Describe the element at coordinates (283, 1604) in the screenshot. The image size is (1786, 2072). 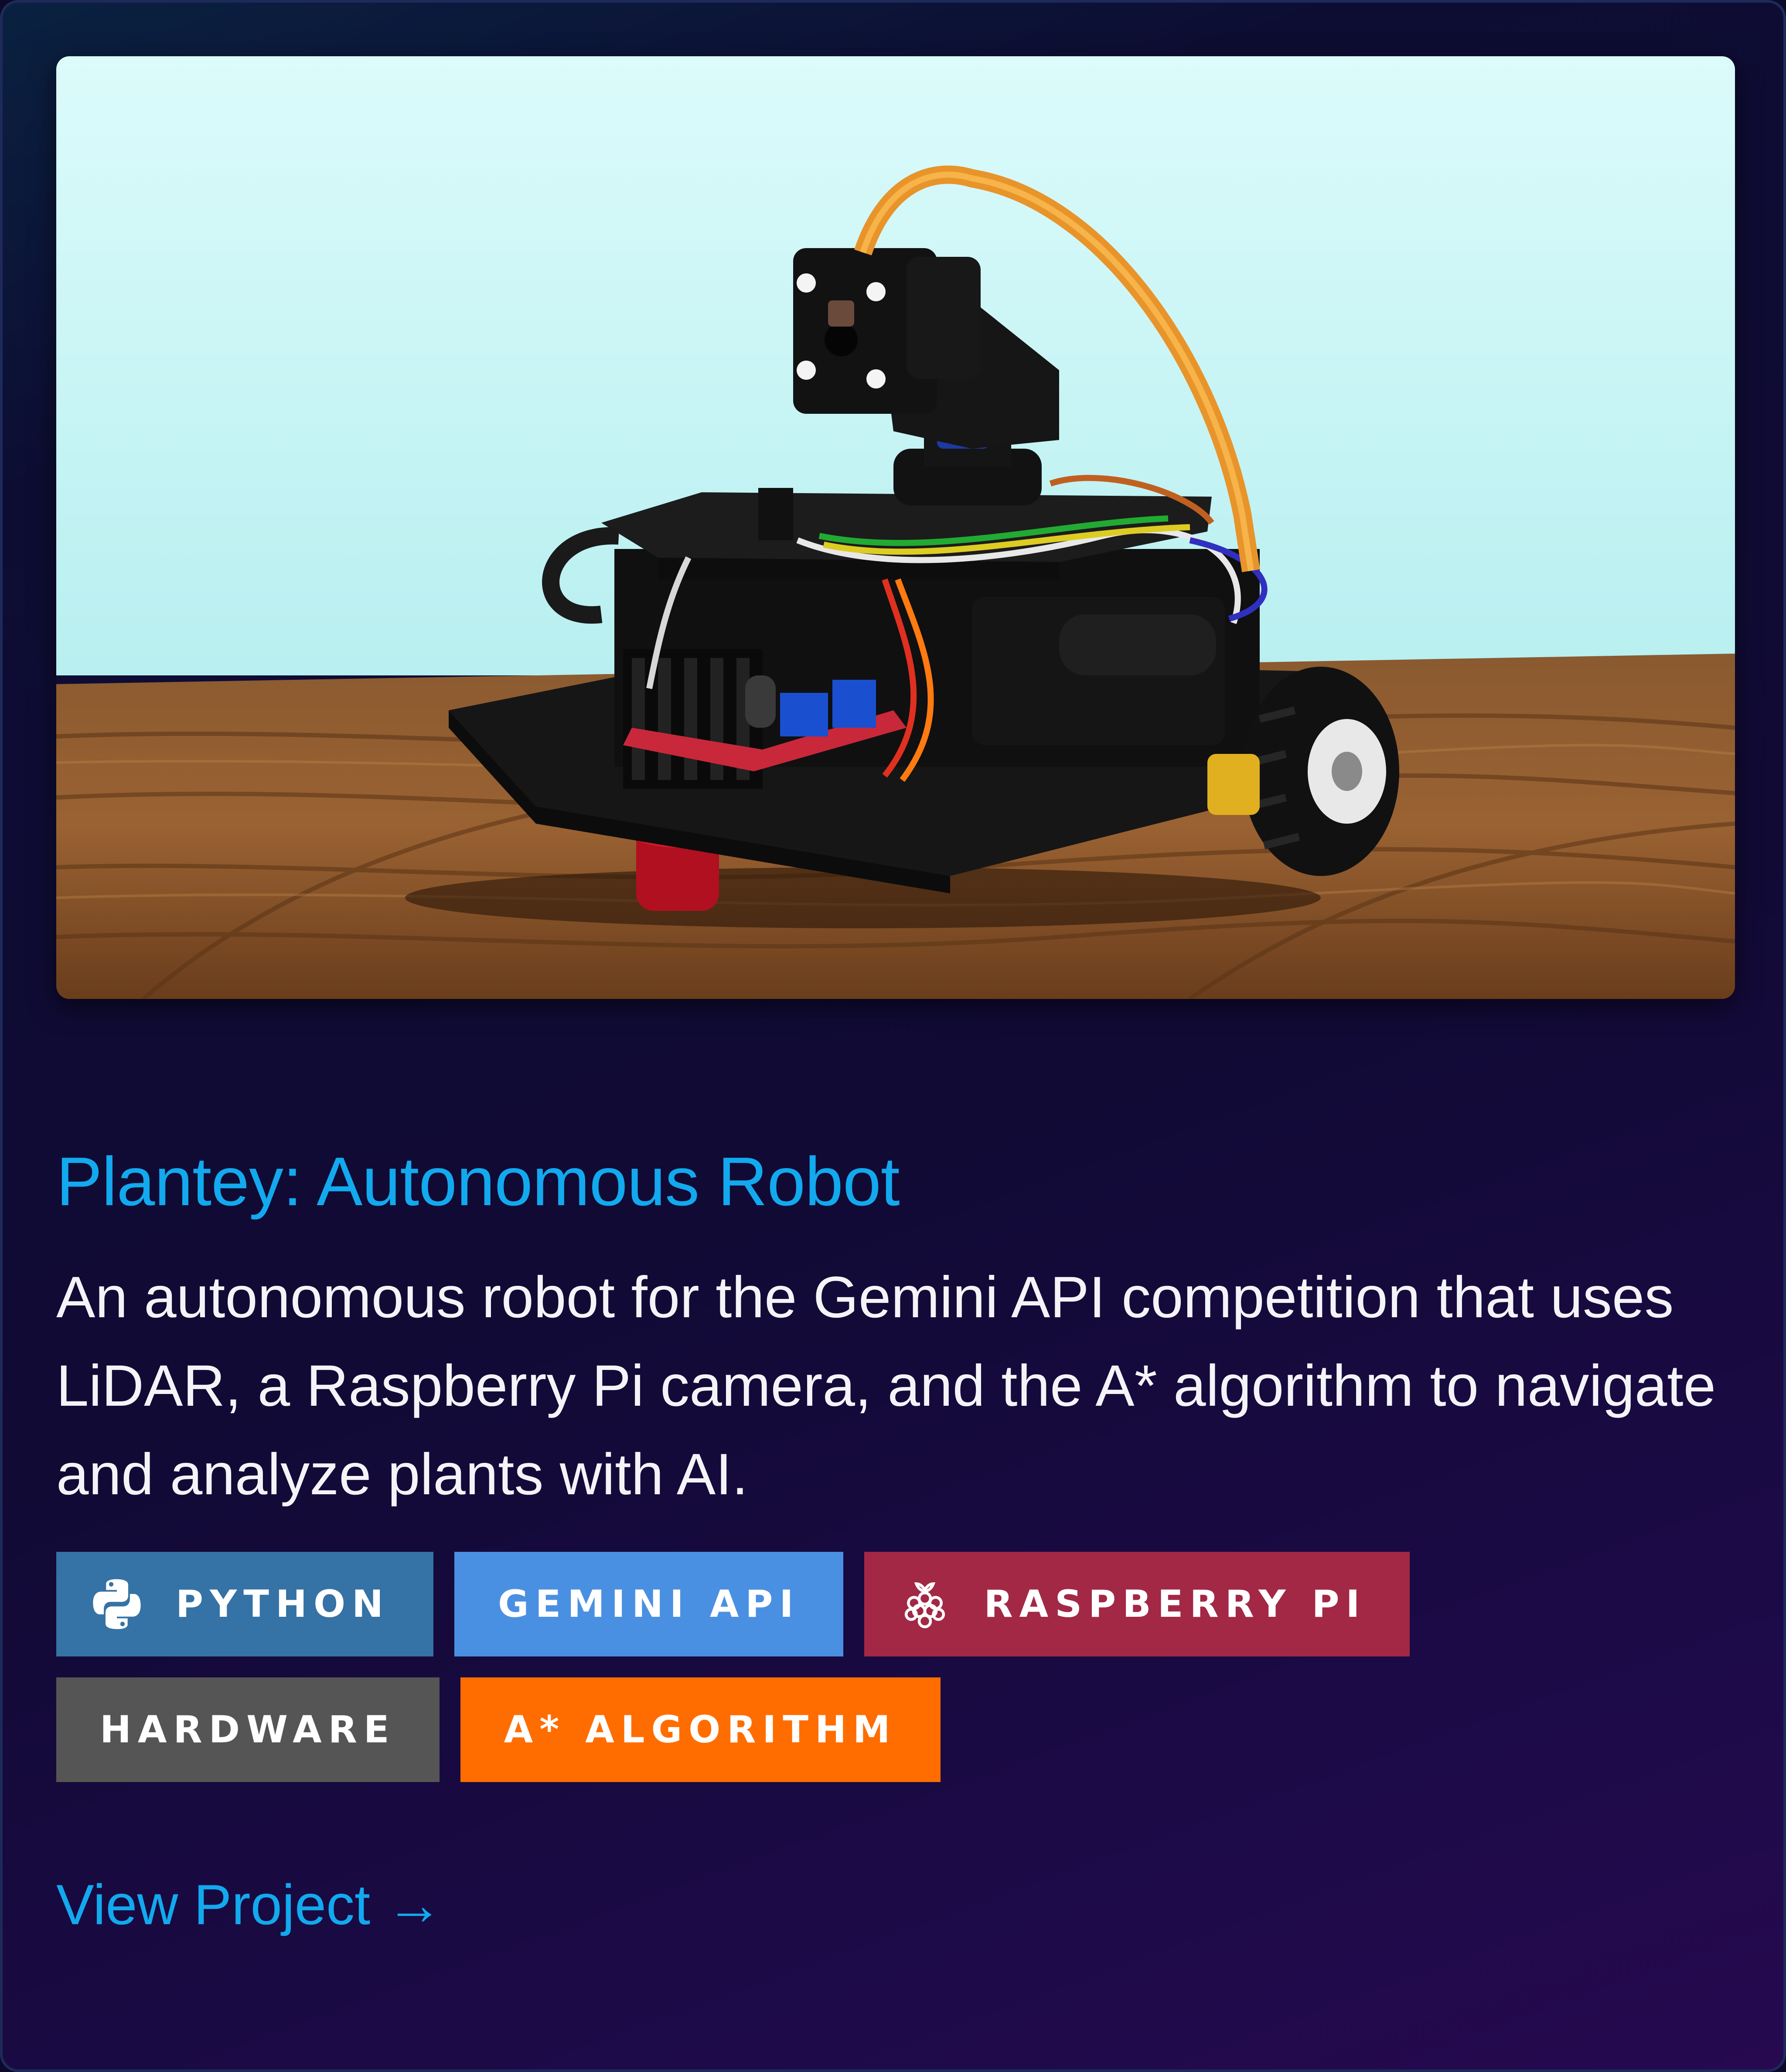
I see `tag-label: PYTHON` at that location.